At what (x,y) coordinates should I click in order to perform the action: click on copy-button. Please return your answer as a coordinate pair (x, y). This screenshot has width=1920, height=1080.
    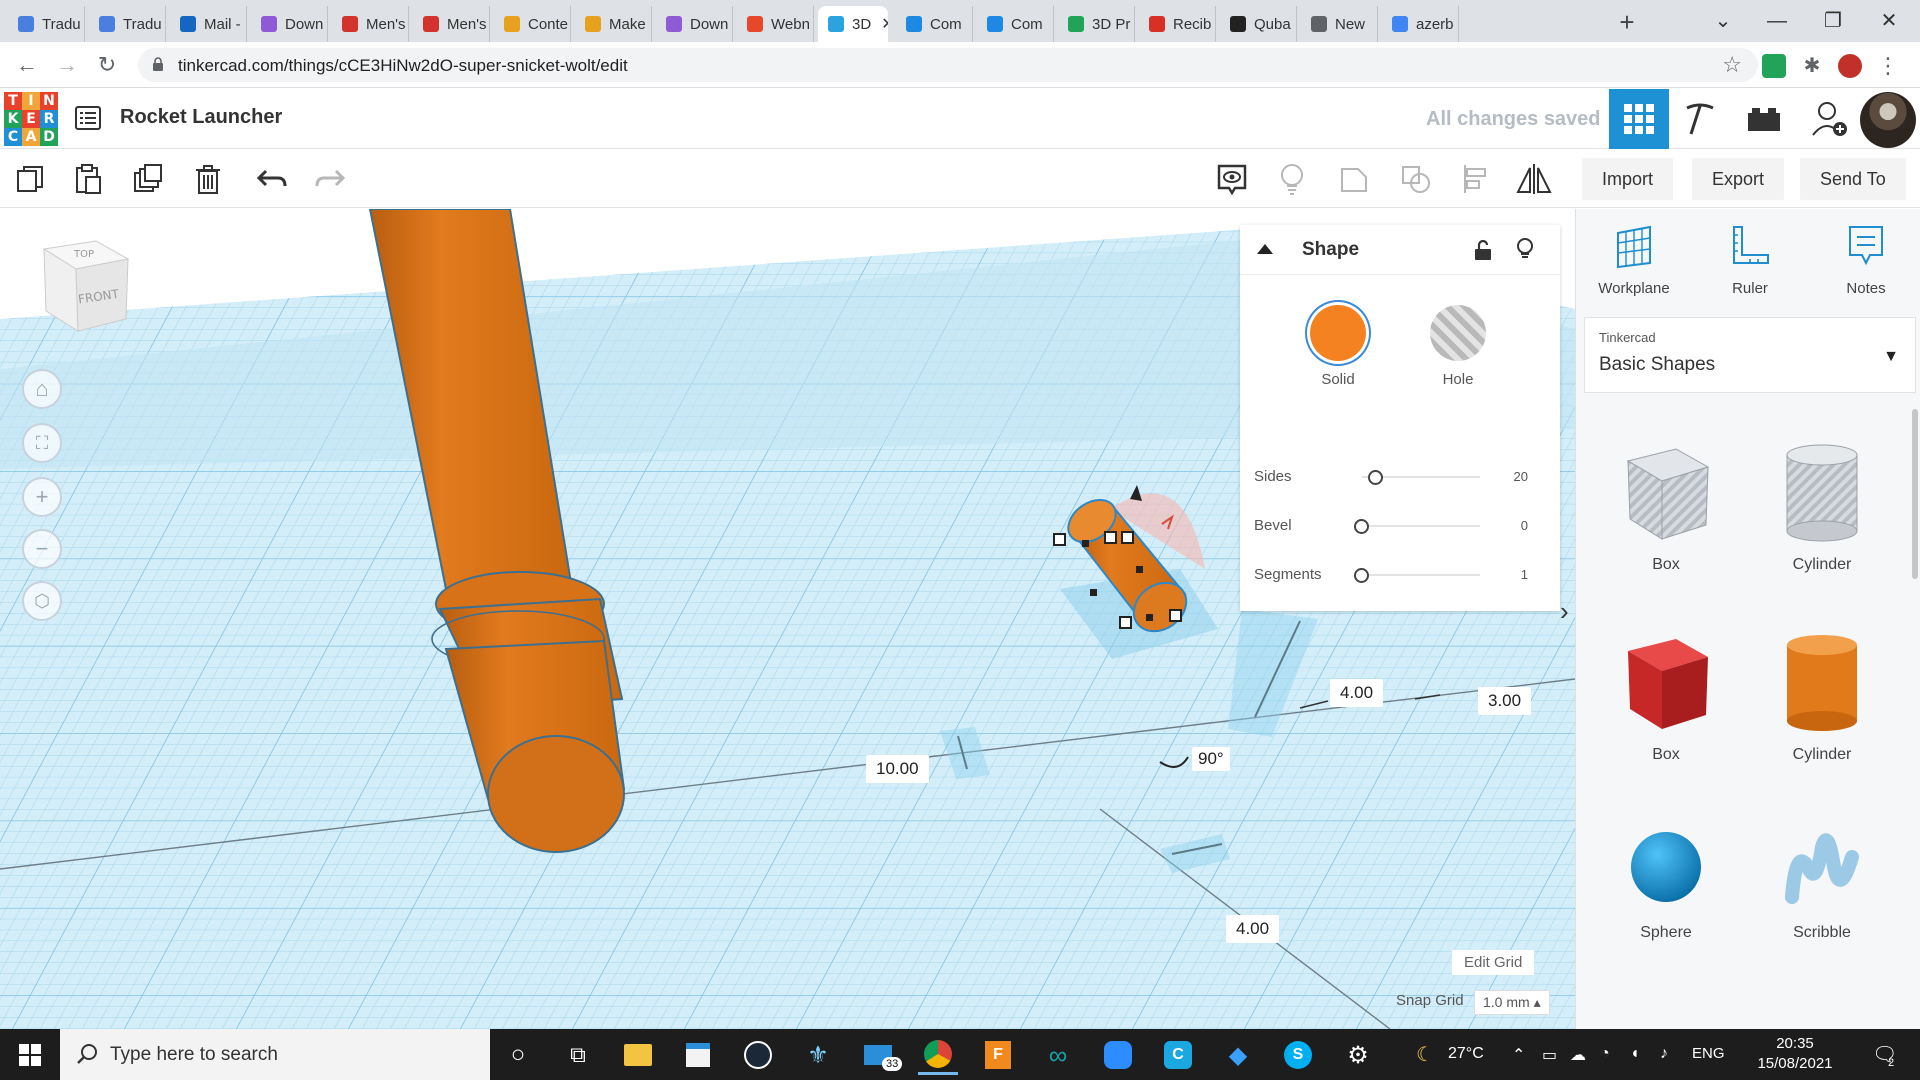
    Looking at the image, I should click on (30, 179).